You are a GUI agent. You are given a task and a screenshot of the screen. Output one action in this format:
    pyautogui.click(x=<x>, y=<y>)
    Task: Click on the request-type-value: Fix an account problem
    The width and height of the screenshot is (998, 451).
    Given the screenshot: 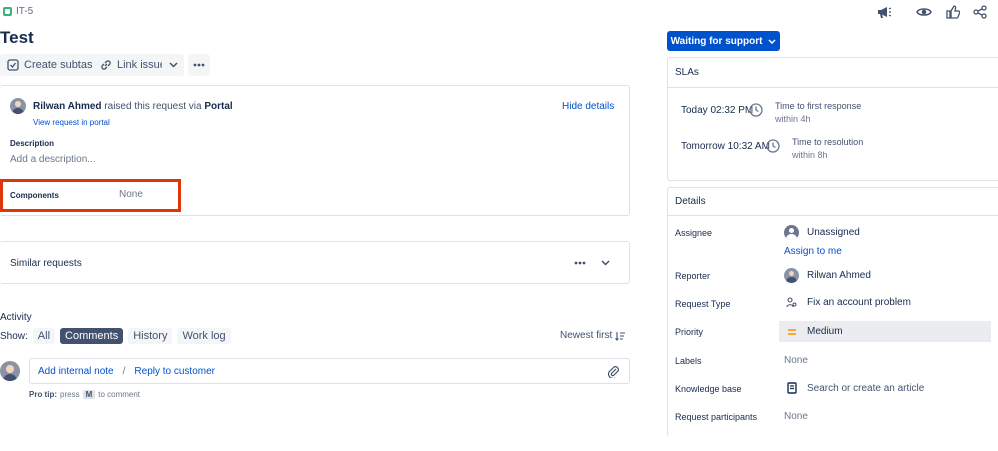 What is the action you would take?
    pyautogui.click(x=847, y=302)
    